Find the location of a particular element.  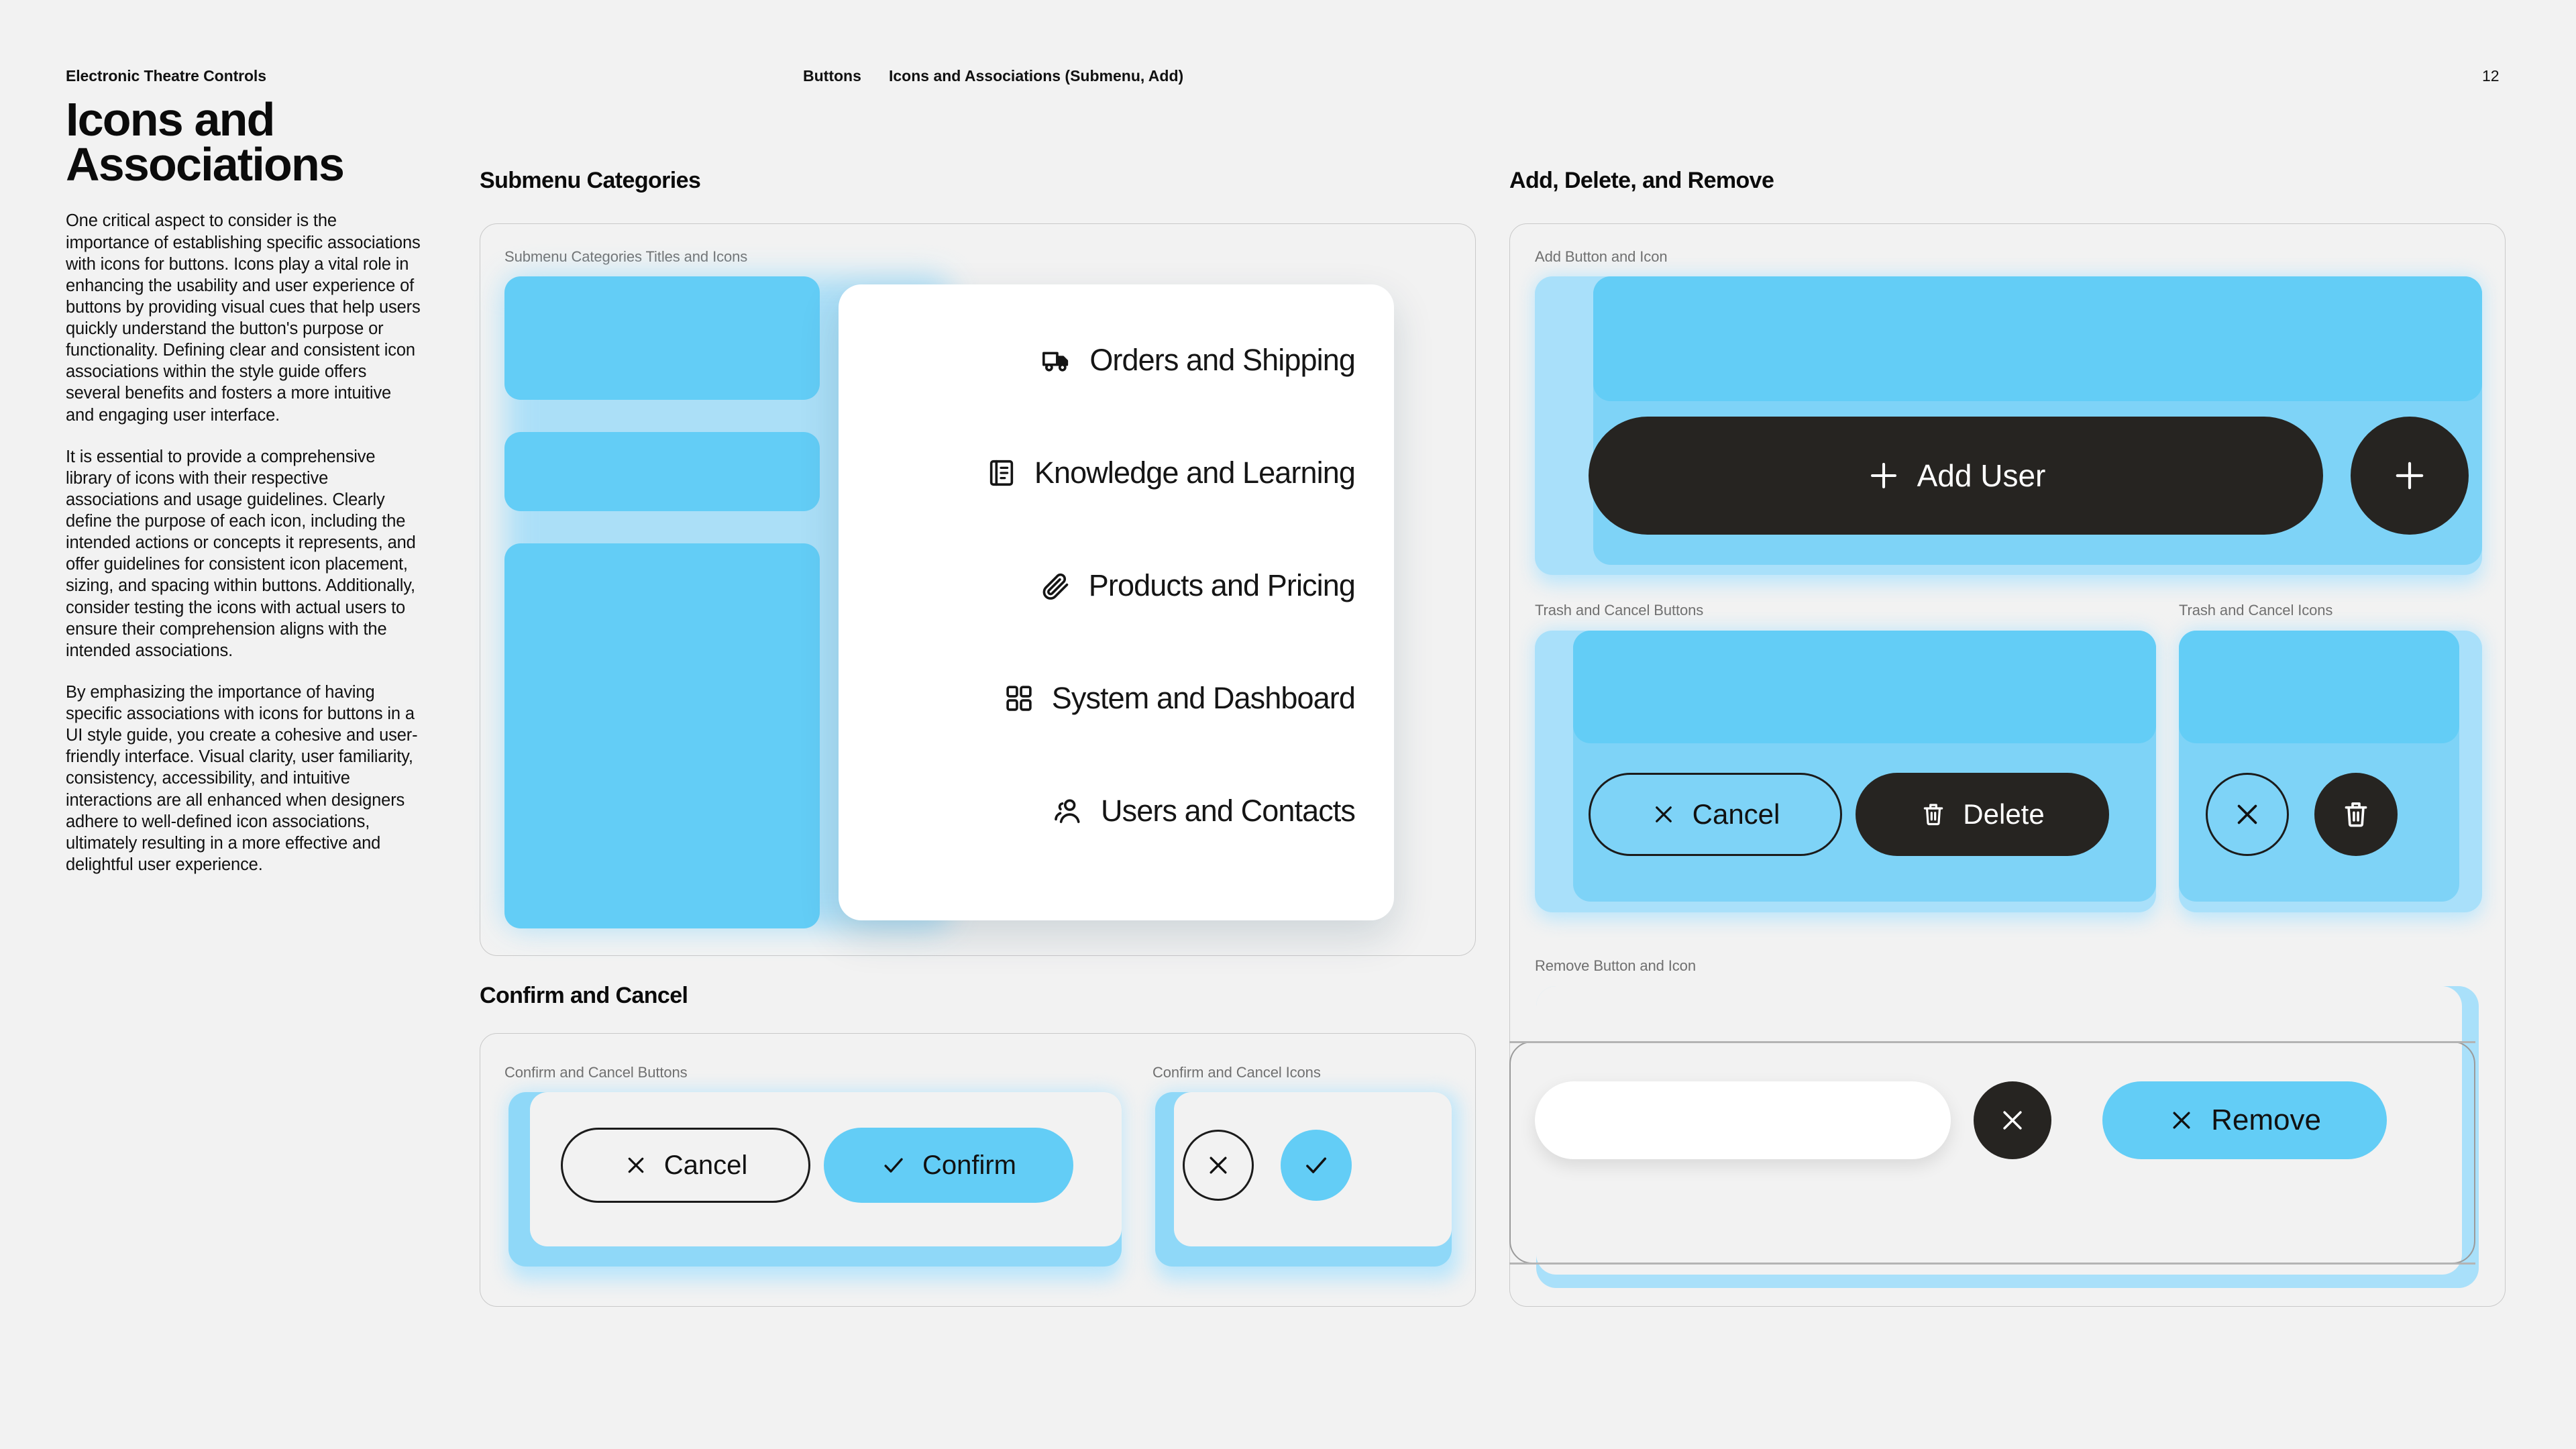

add-caption: Add Button and Icon is located at coordinates (1601, 256).